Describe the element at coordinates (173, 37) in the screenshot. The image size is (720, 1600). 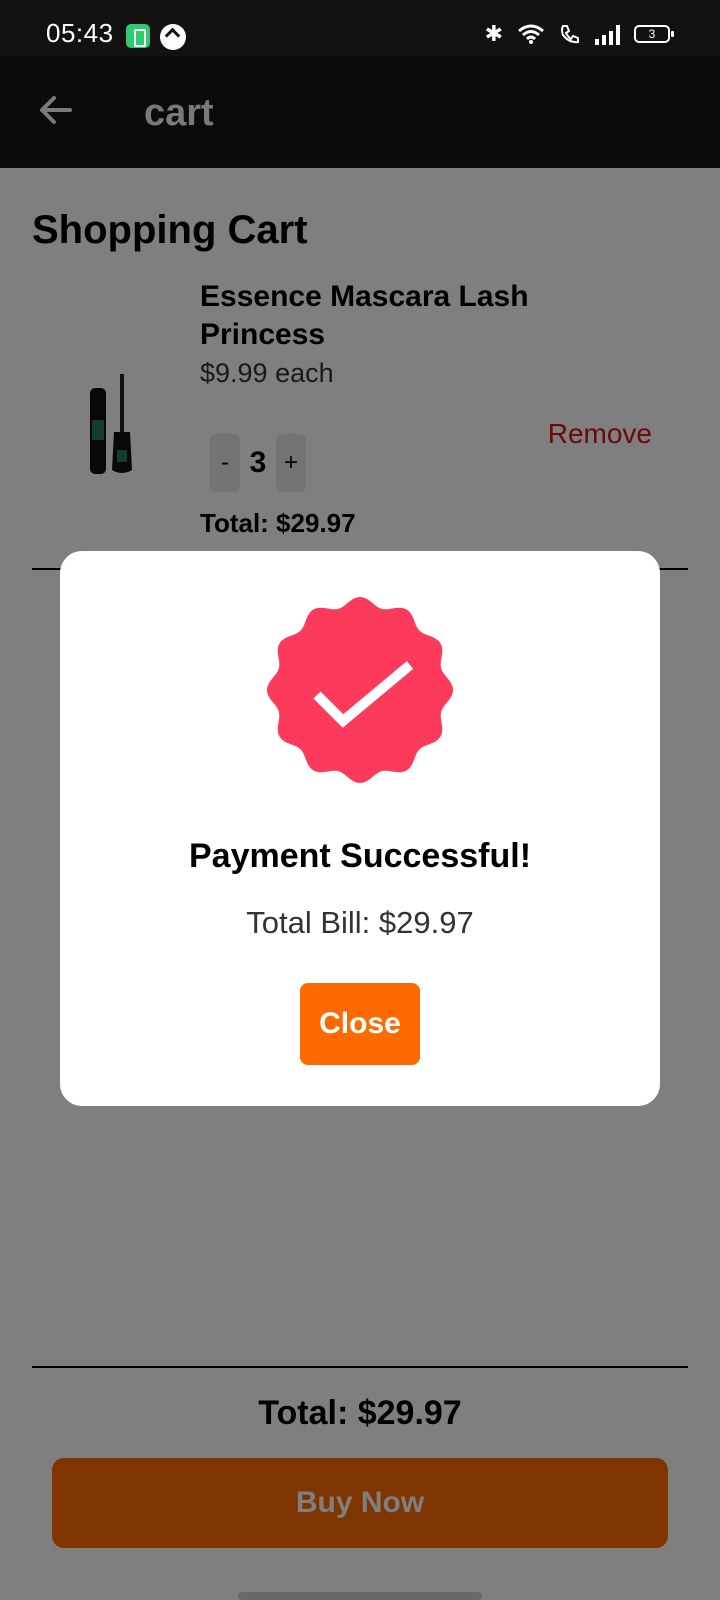
I see `app-notification-icon` at that location.